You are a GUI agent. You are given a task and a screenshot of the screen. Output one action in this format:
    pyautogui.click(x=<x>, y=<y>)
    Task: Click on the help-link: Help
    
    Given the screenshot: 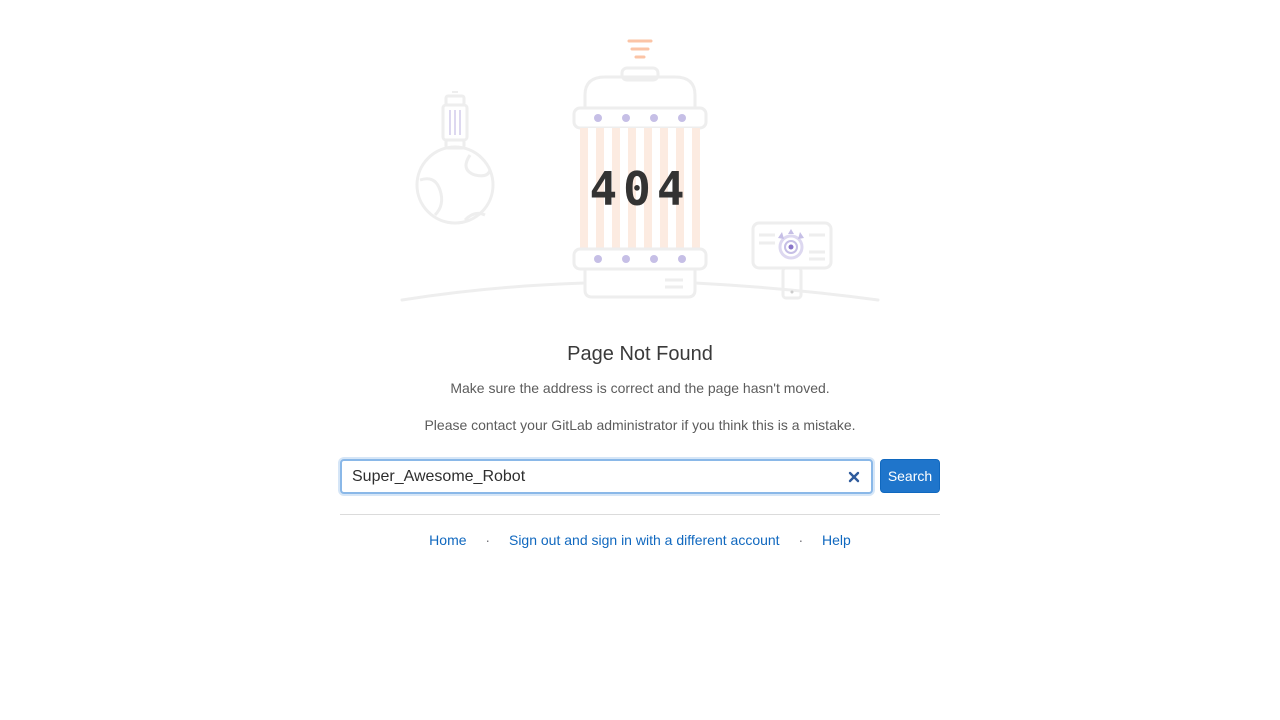 What is the action you would take?
    pyautogui.click(x=836, y=540)
    